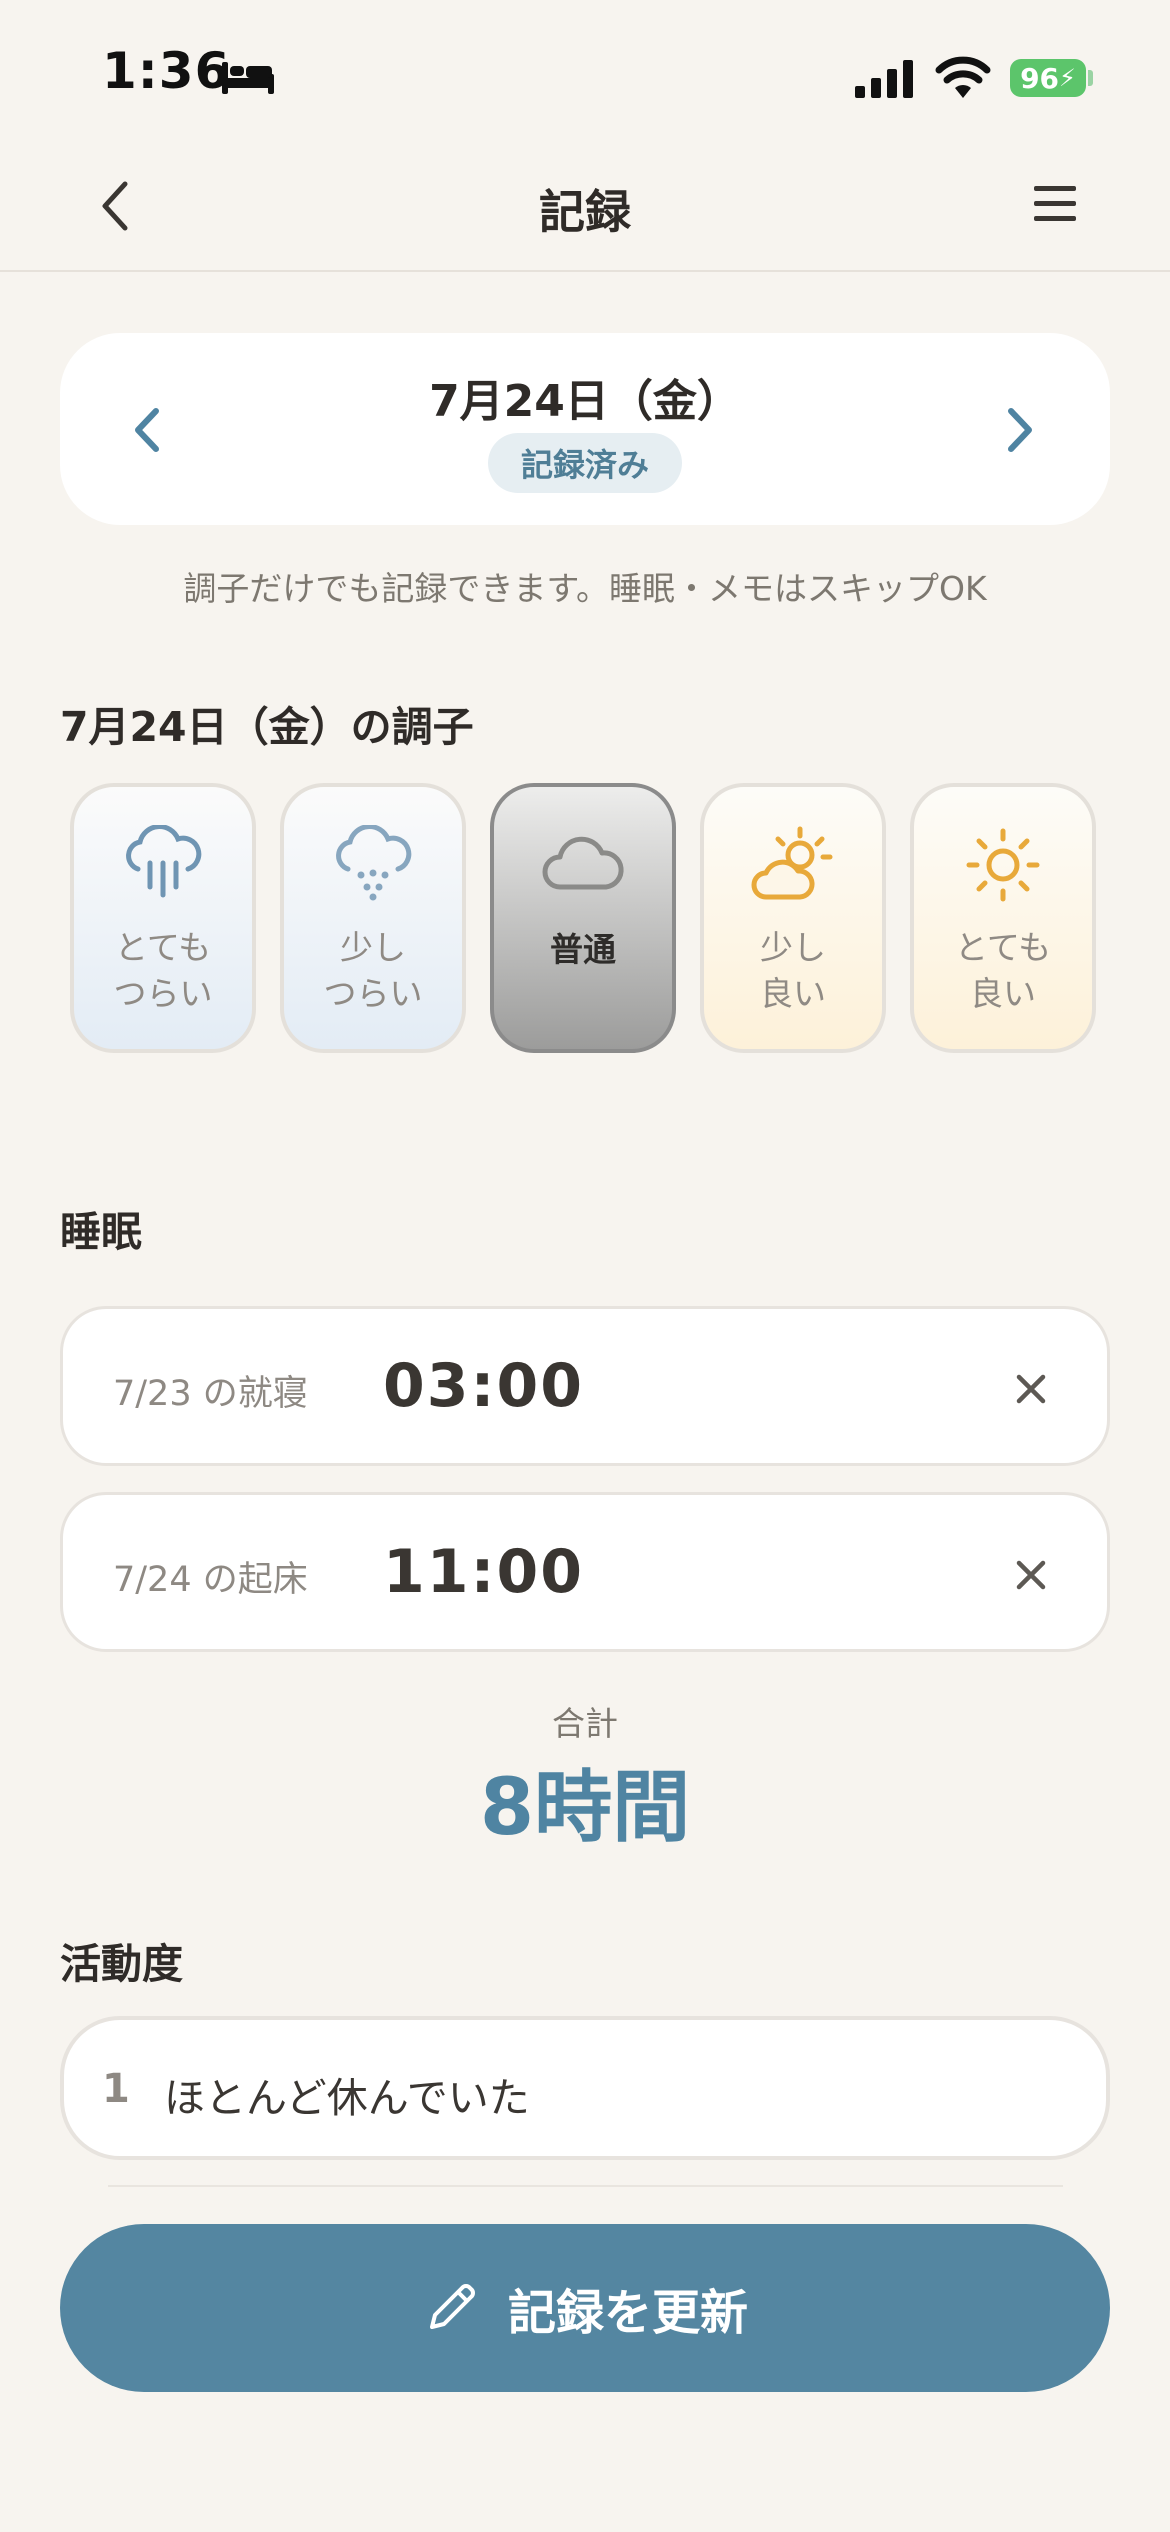 The image size is (1170, 2532). Describe the element at coordinates (585, 212) in the screenshot. I see `page-title: 記録` at that location.